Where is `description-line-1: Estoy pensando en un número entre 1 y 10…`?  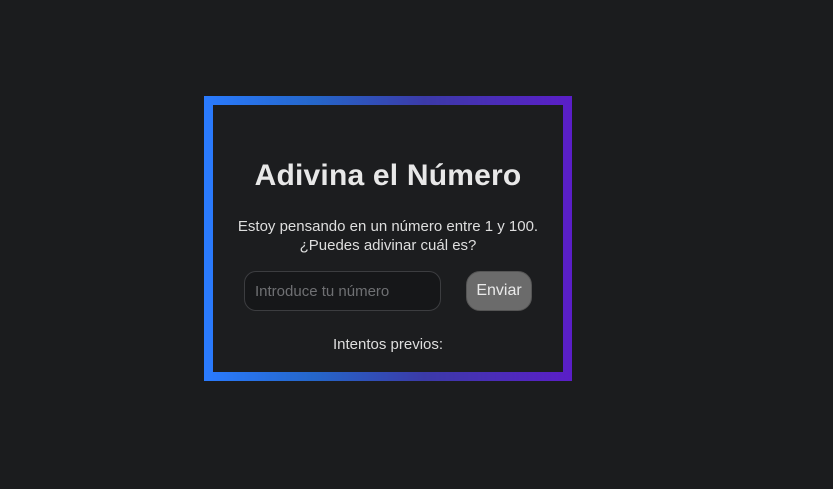
description-line-1: Estoy pensando en un número entre 1 y 10… is located at coordinates (388, 226).